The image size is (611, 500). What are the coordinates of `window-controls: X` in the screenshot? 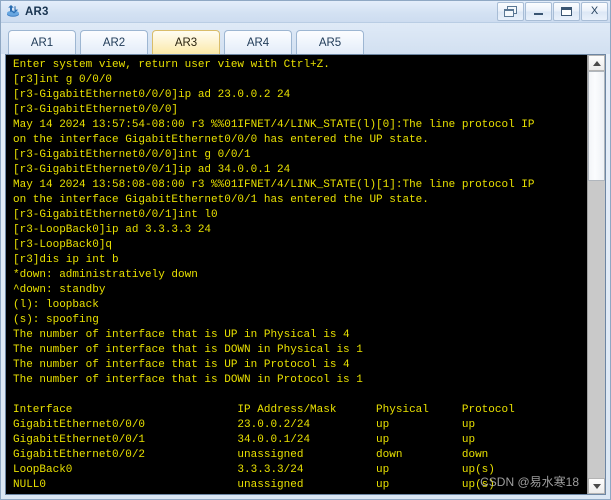 It's located at (552, 11).